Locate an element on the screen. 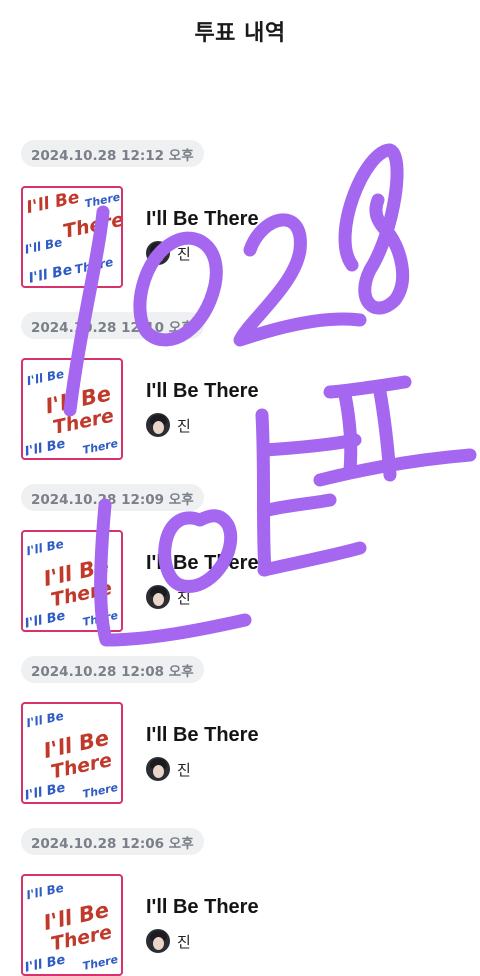 Image resolution: width=480 pixels, height=976 pixels. page-title: 투표 내역 is located at coordinates (240, 33).